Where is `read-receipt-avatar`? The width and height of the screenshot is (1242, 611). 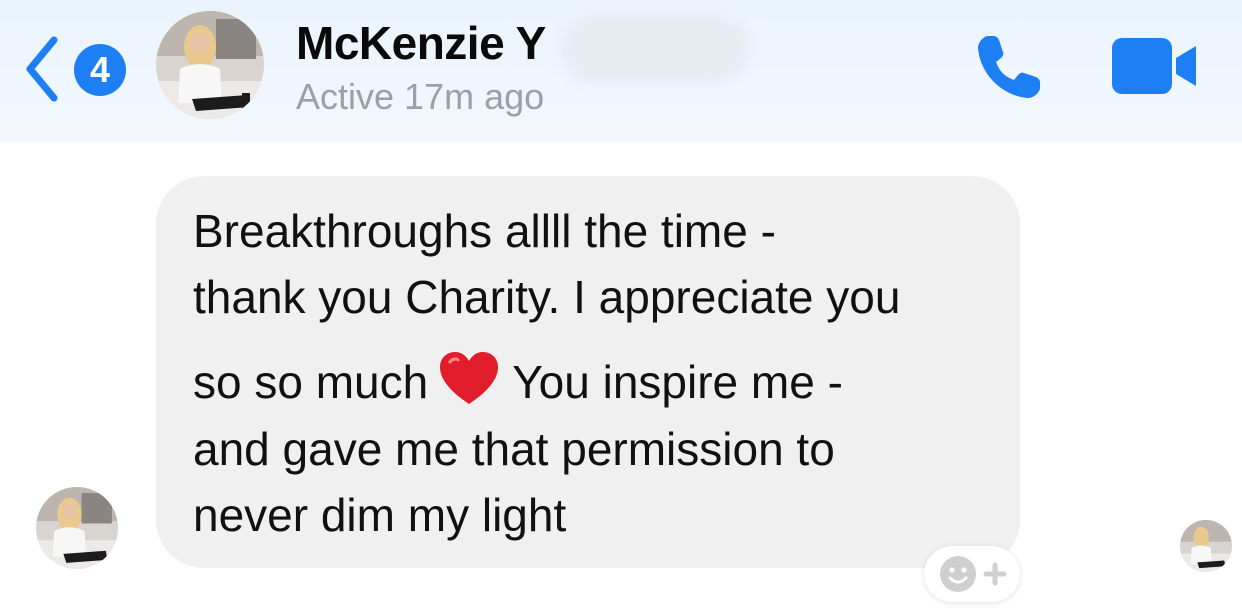
read-receipt-avatar is located at coordinates (1206, 546).